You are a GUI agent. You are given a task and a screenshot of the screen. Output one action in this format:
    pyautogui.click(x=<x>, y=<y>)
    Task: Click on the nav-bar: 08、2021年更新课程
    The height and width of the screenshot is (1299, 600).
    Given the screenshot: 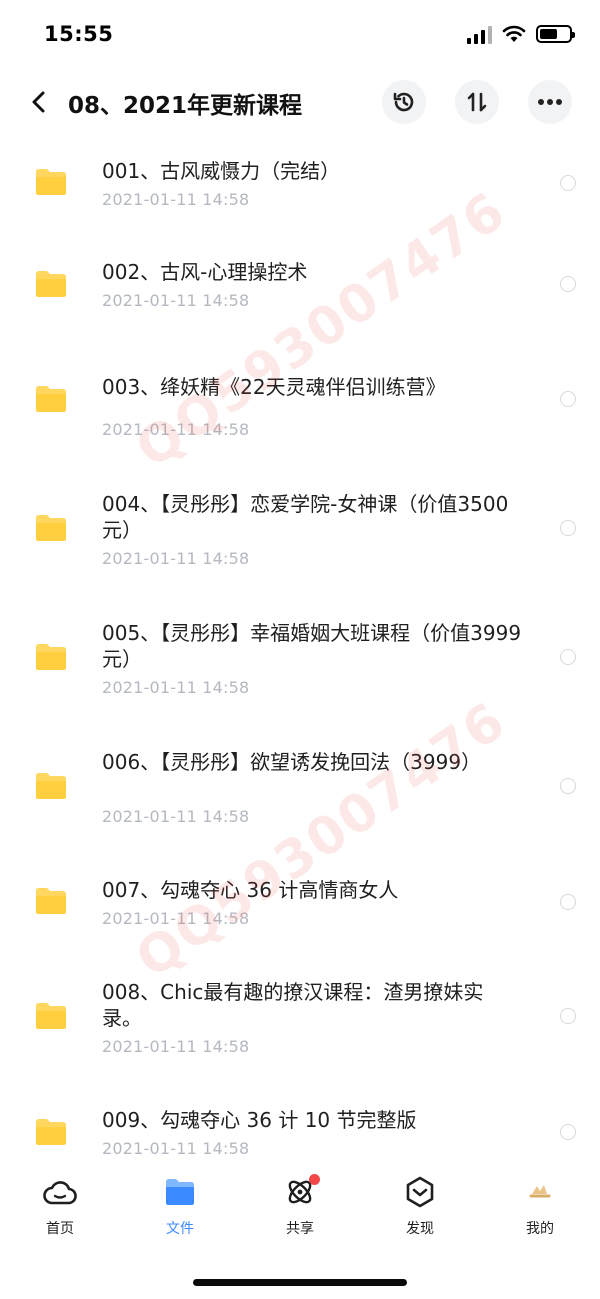 What is the action you would take?
    pyautogui.click(x=300, y=102)
    